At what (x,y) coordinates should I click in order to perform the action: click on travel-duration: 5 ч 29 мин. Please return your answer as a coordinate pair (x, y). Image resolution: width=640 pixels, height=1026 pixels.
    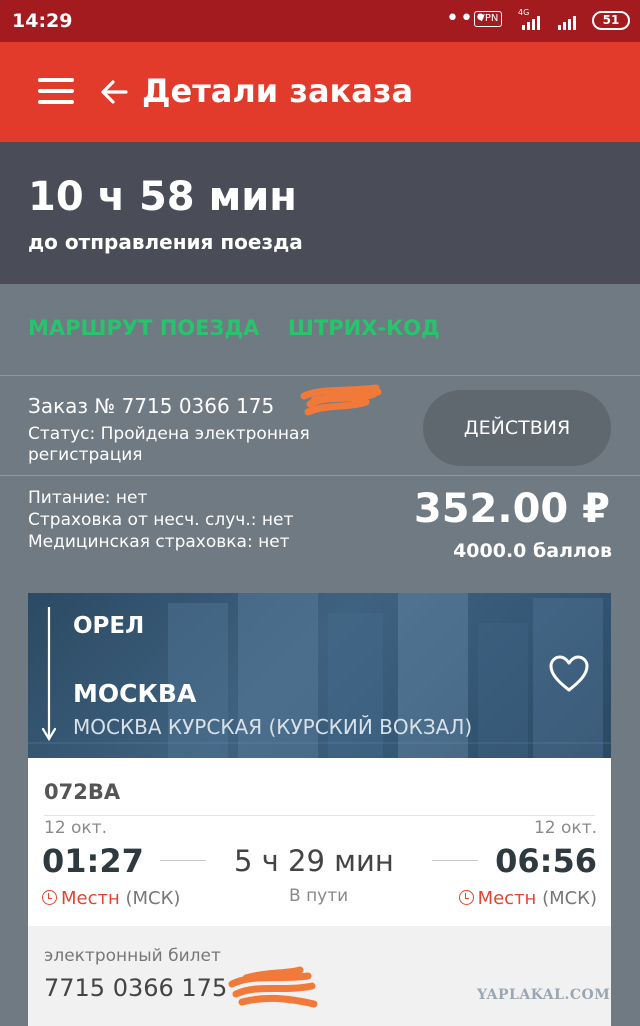
    Looking at the image, I should click on (314, 861).